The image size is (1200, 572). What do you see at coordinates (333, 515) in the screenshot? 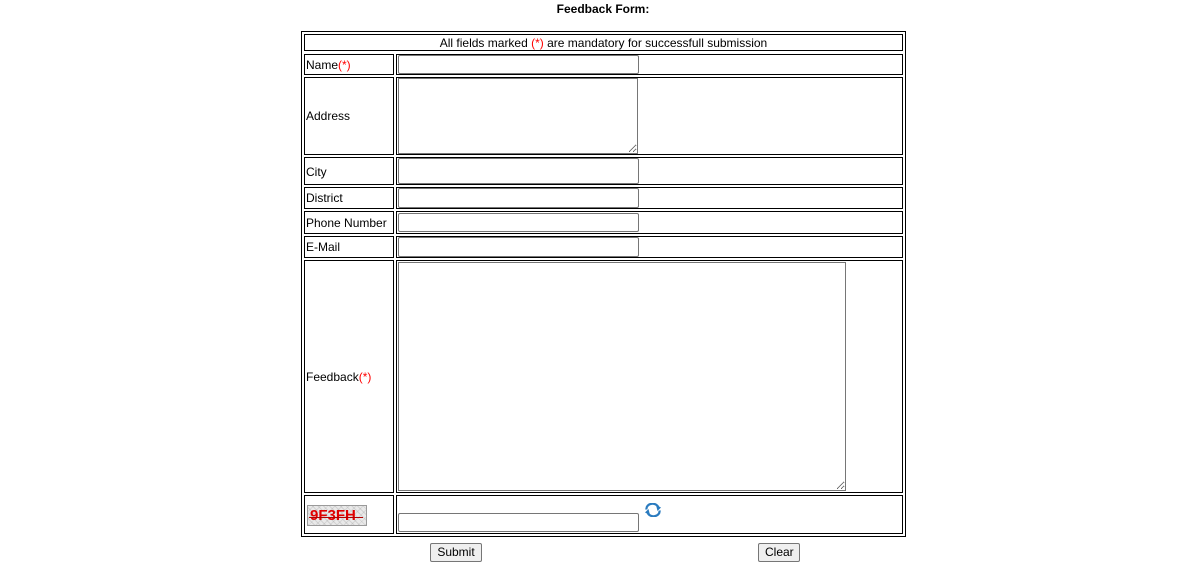
I see `captcha-text: 9F3FH` at bounding box center [333, 515].